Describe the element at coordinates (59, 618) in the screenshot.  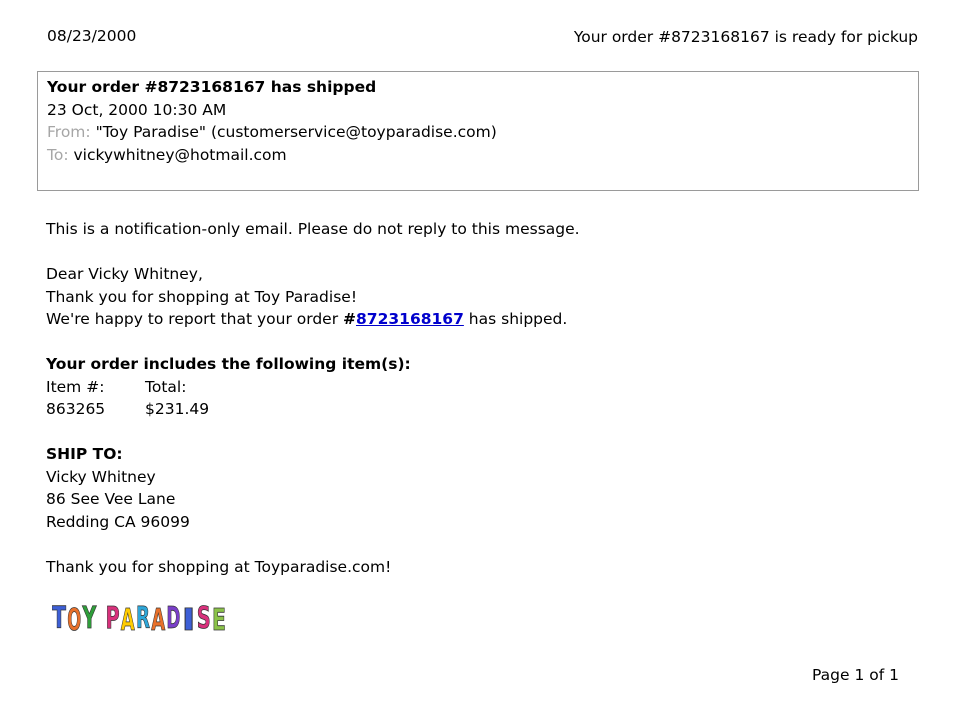
I see `logo-letter: T` at that location.